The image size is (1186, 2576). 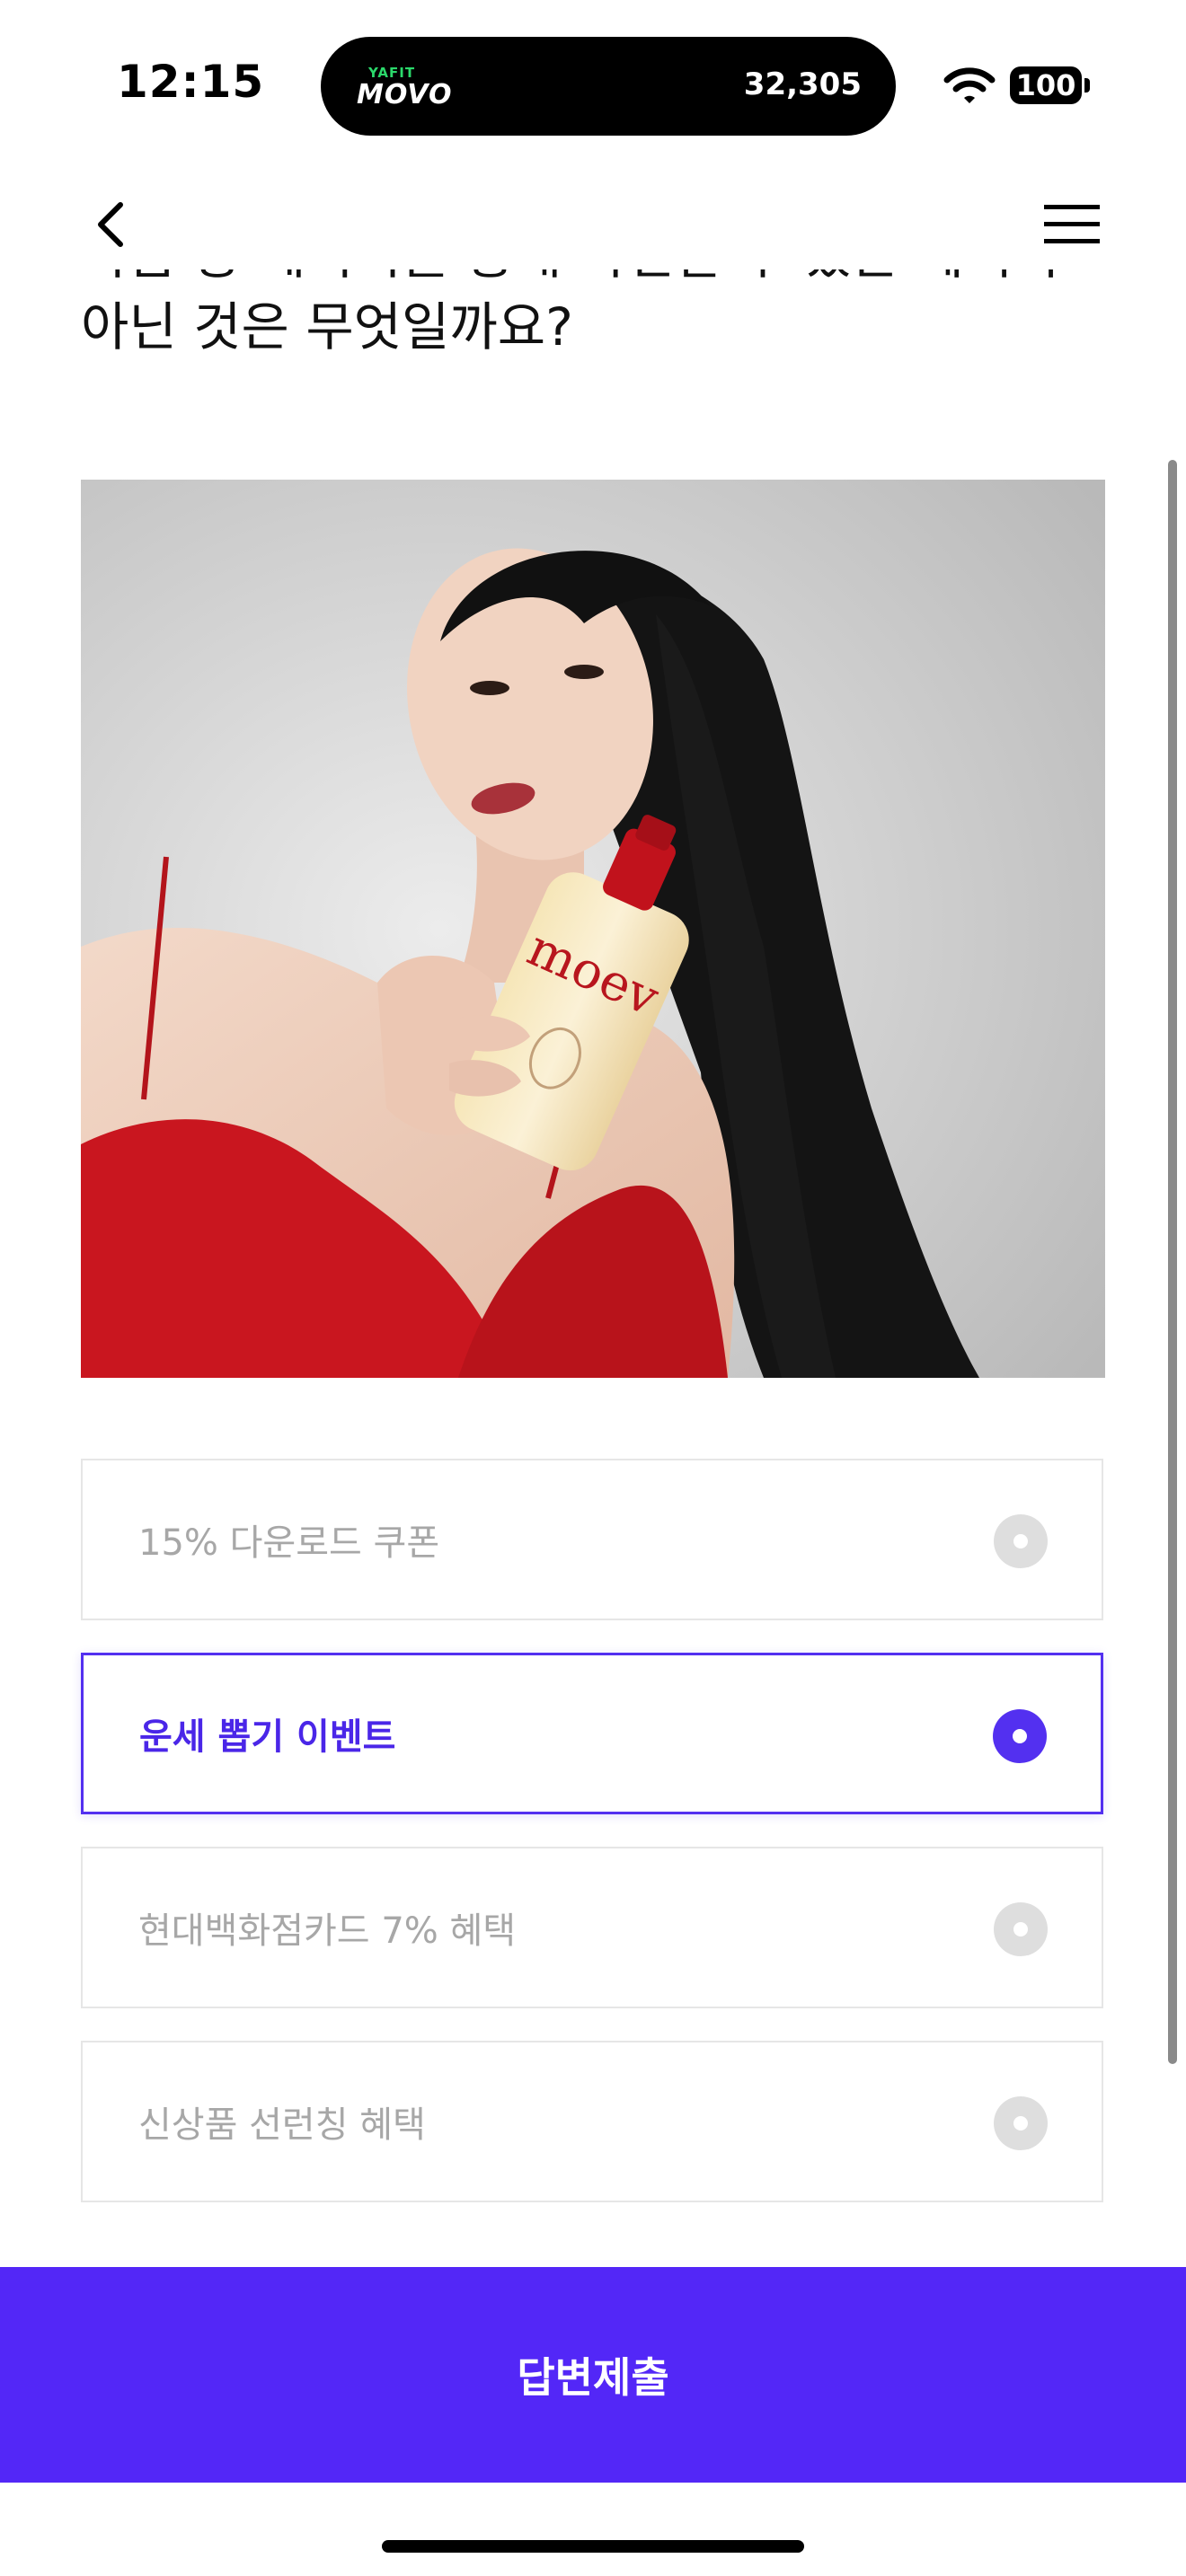 I want to click on option-item-4: 신상품 선런칭 혜택, so click(x=592, y=2121).